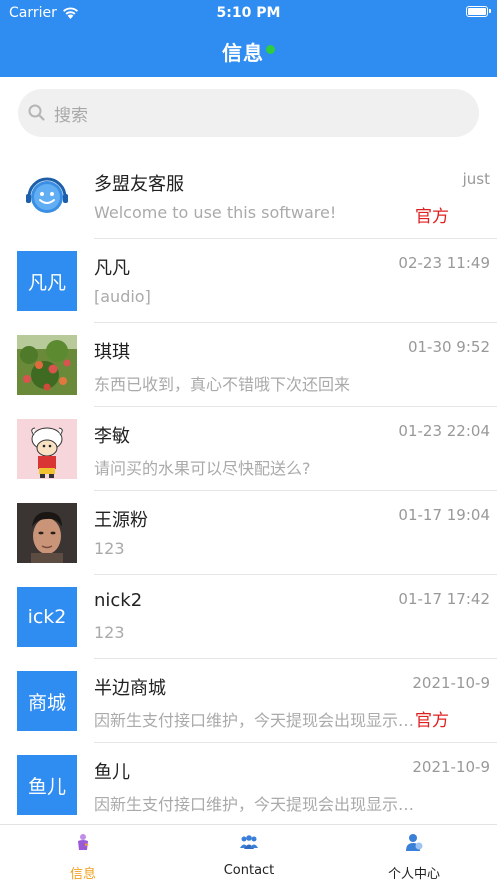  I want to click on conversation-name: nick2, so click(118, 600).